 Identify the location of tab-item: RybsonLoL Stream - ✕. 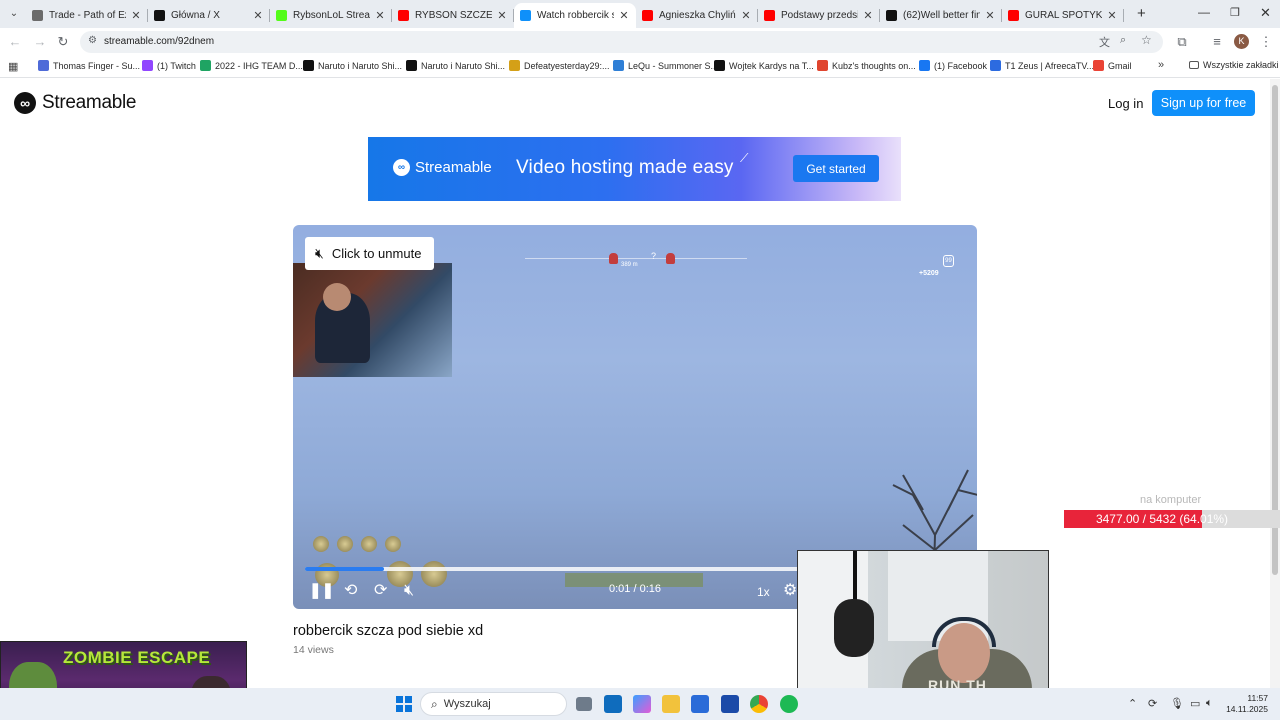
(331, 15).